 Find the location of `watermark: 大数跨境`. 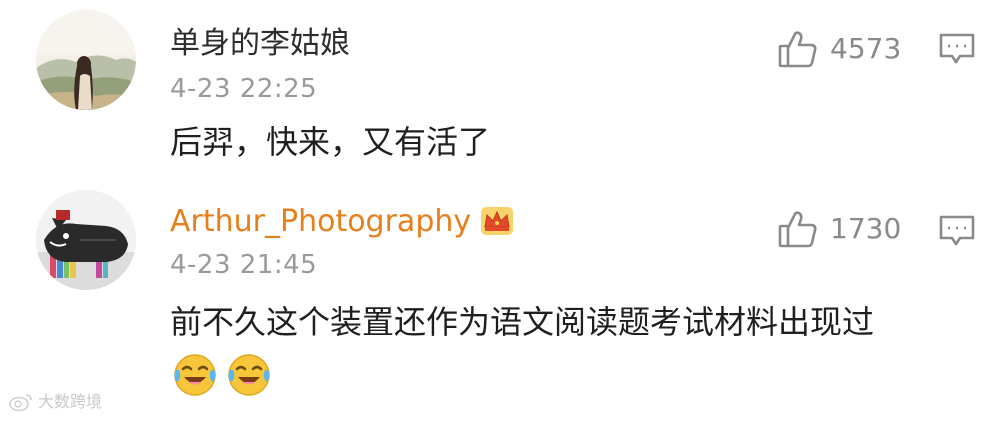

watermark: 大数跨境 is located at coordinates (55, 402).